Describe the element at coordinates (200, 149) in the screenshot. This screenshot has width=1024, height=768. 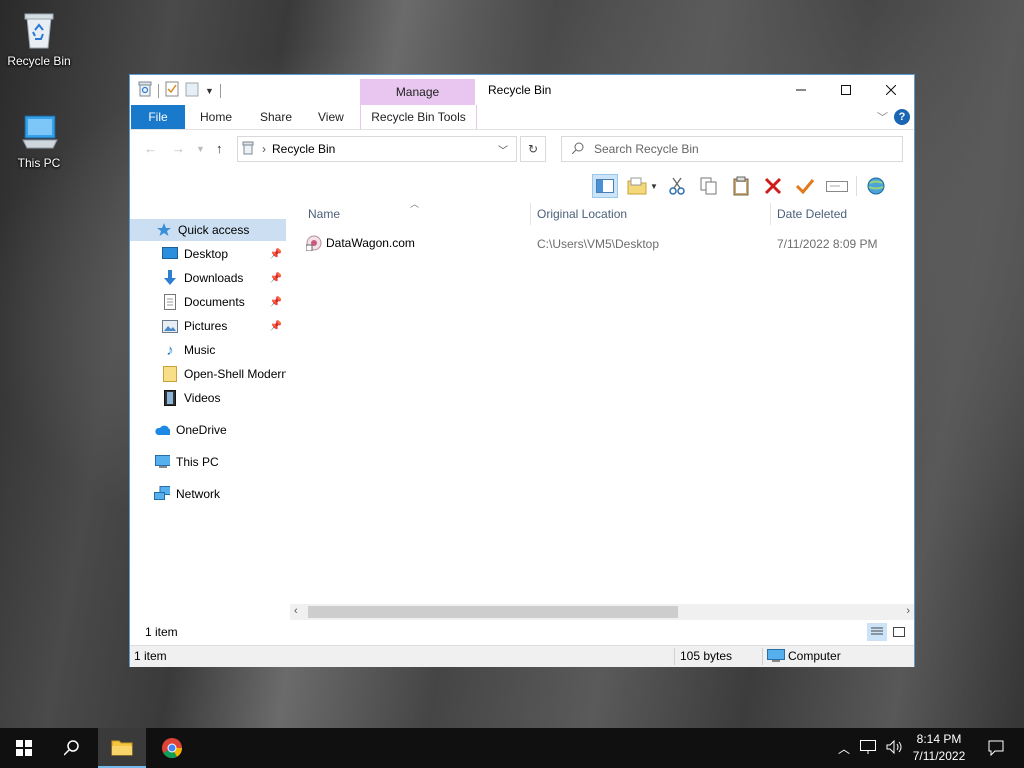
I see `recent-locations-icon: ▼` at that location.